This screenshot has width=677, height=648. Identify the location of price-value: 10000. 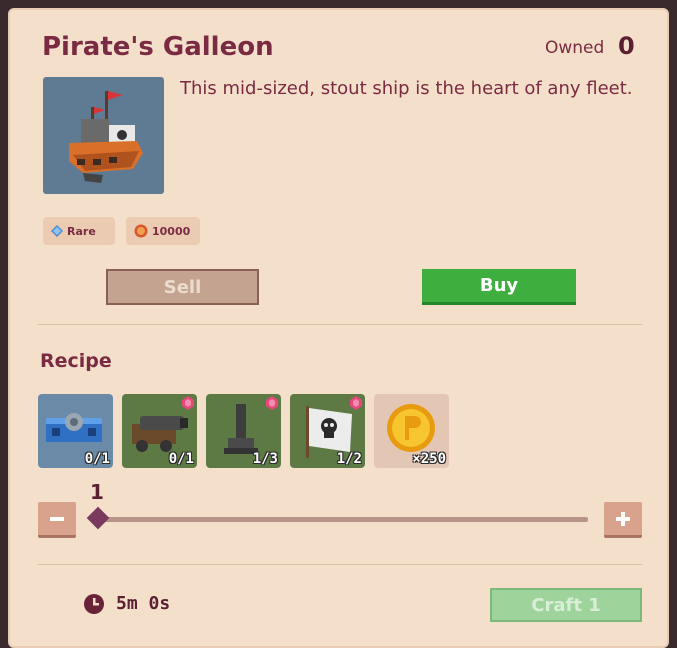
(171, 231).